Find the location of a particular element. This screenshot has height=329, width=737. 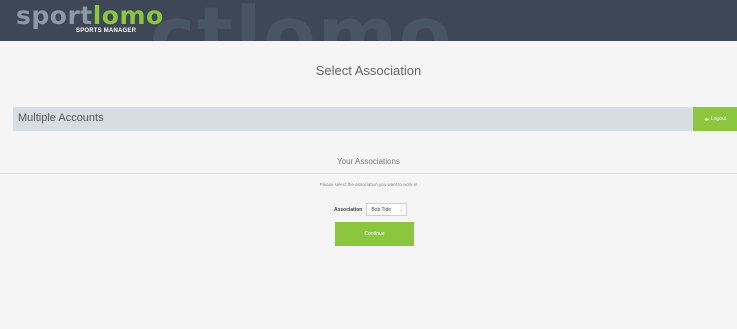

association-select: Bob Tide ⌄ is located at coordinates (387, 209).